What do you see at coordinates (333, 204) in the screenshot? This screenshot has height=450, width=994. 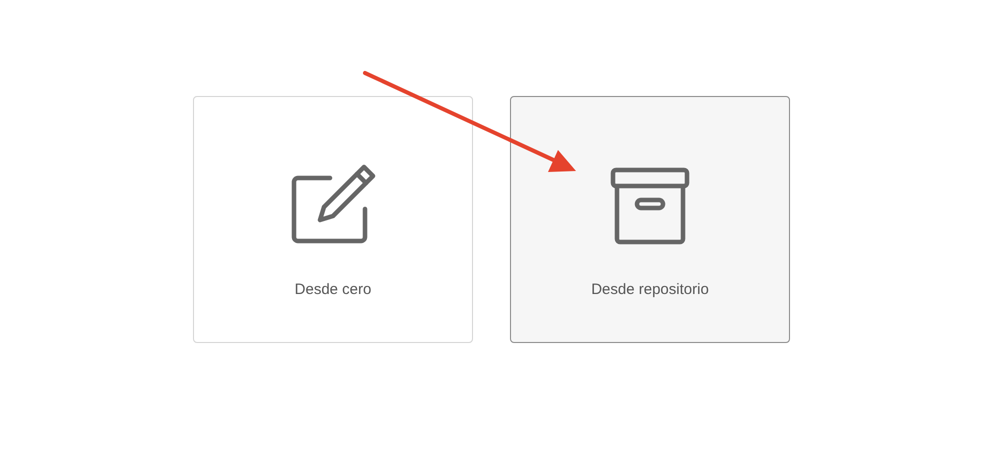 I see `pencil-square-icon` at bounding box center [333, 204].